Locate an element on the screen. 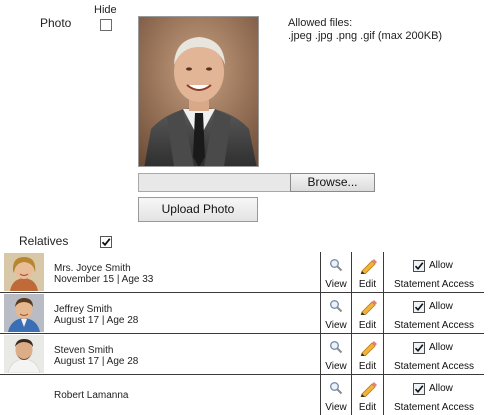  allowed-files-types: .jpeg .jpg .png .gif (max 200KB) is located at coordinates (365, 36).